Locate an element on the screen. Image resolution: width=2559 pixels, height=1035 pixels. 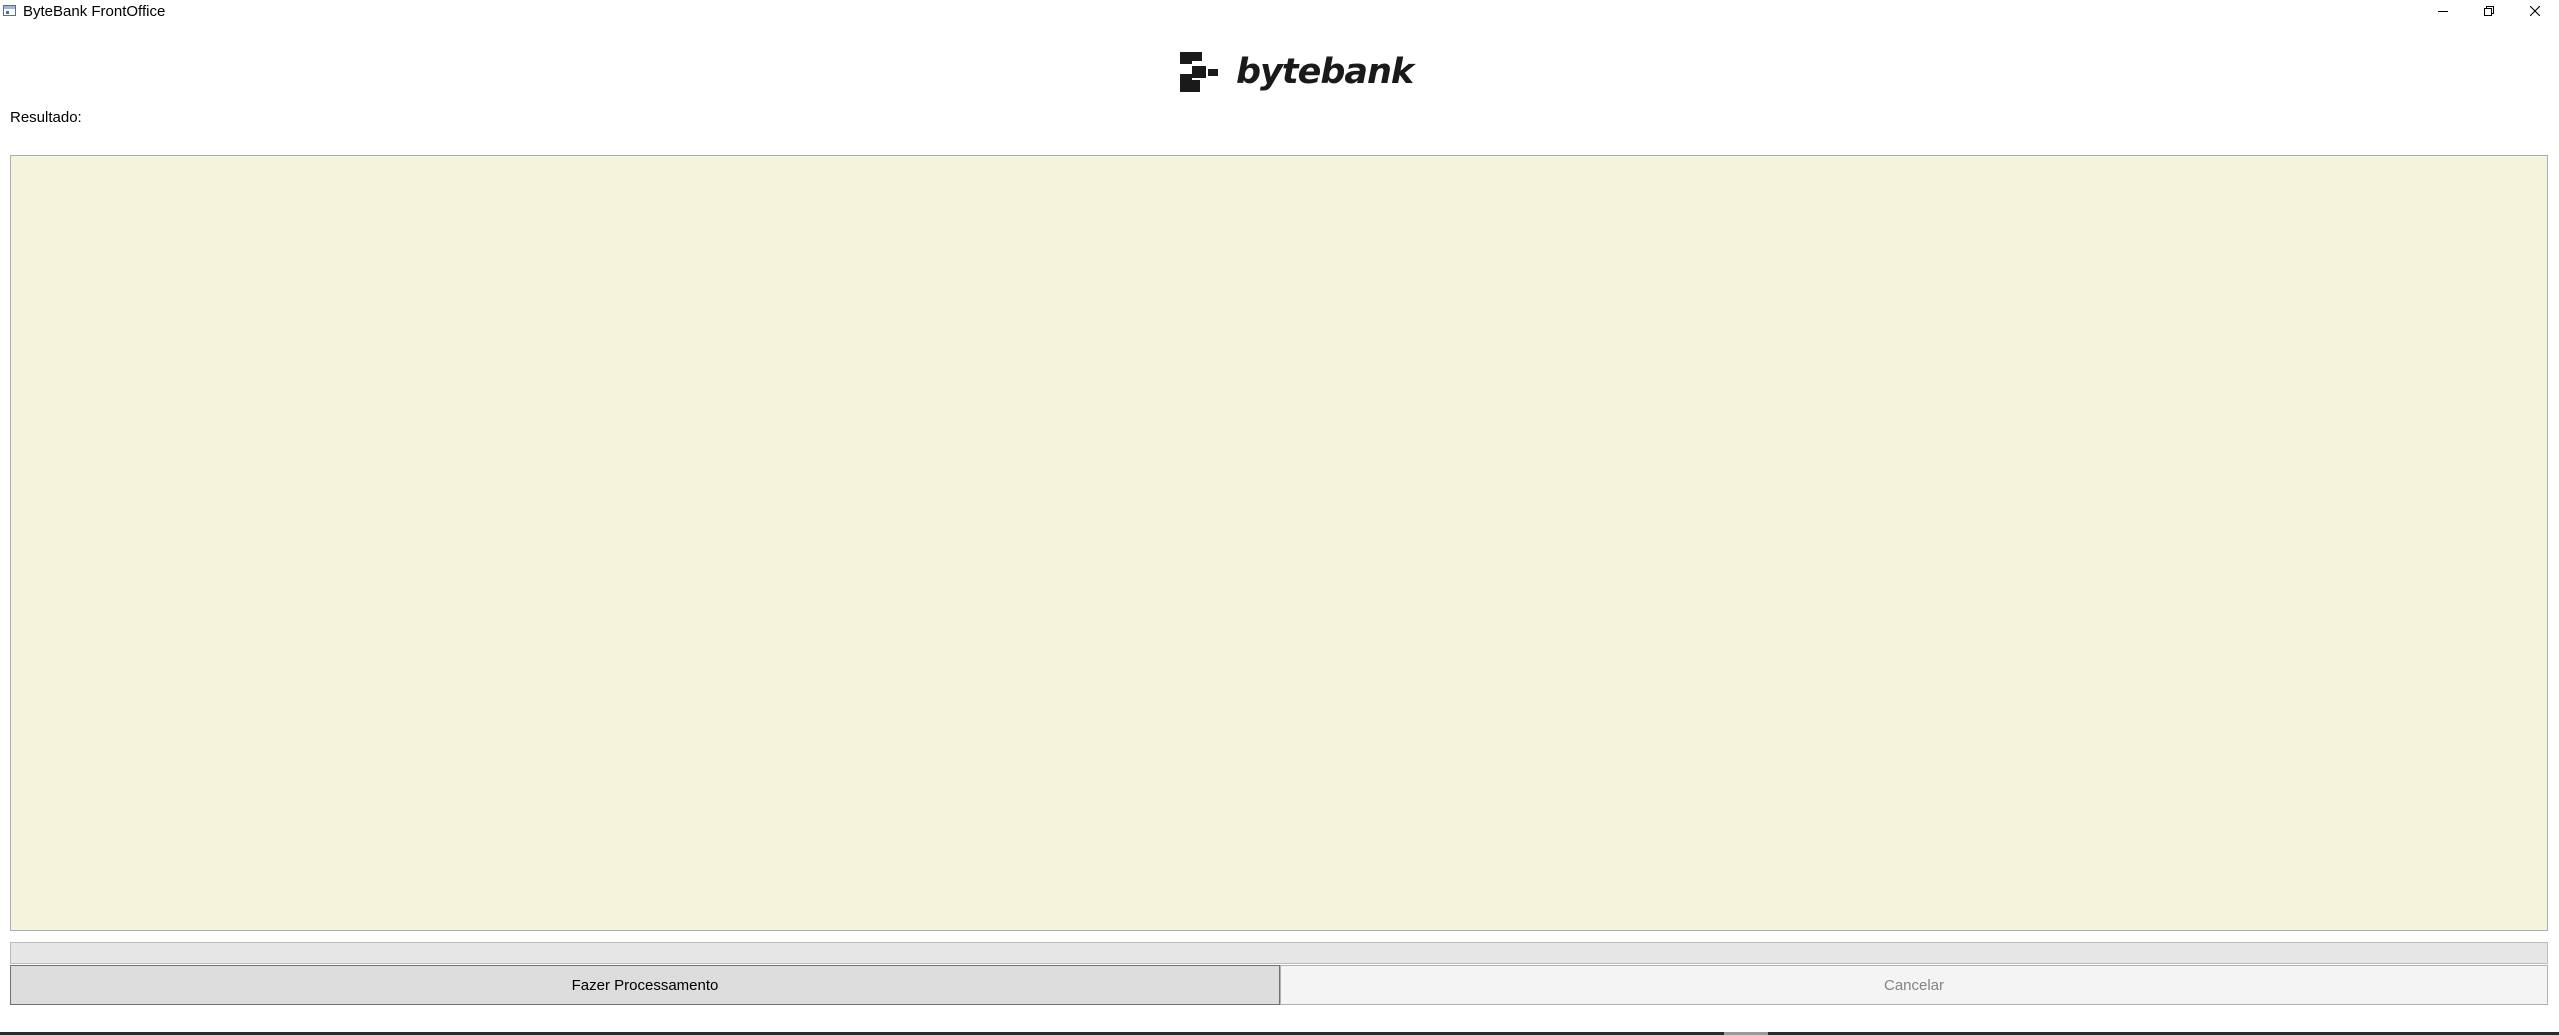
minimize-button is located at coordinates (2443, 11).